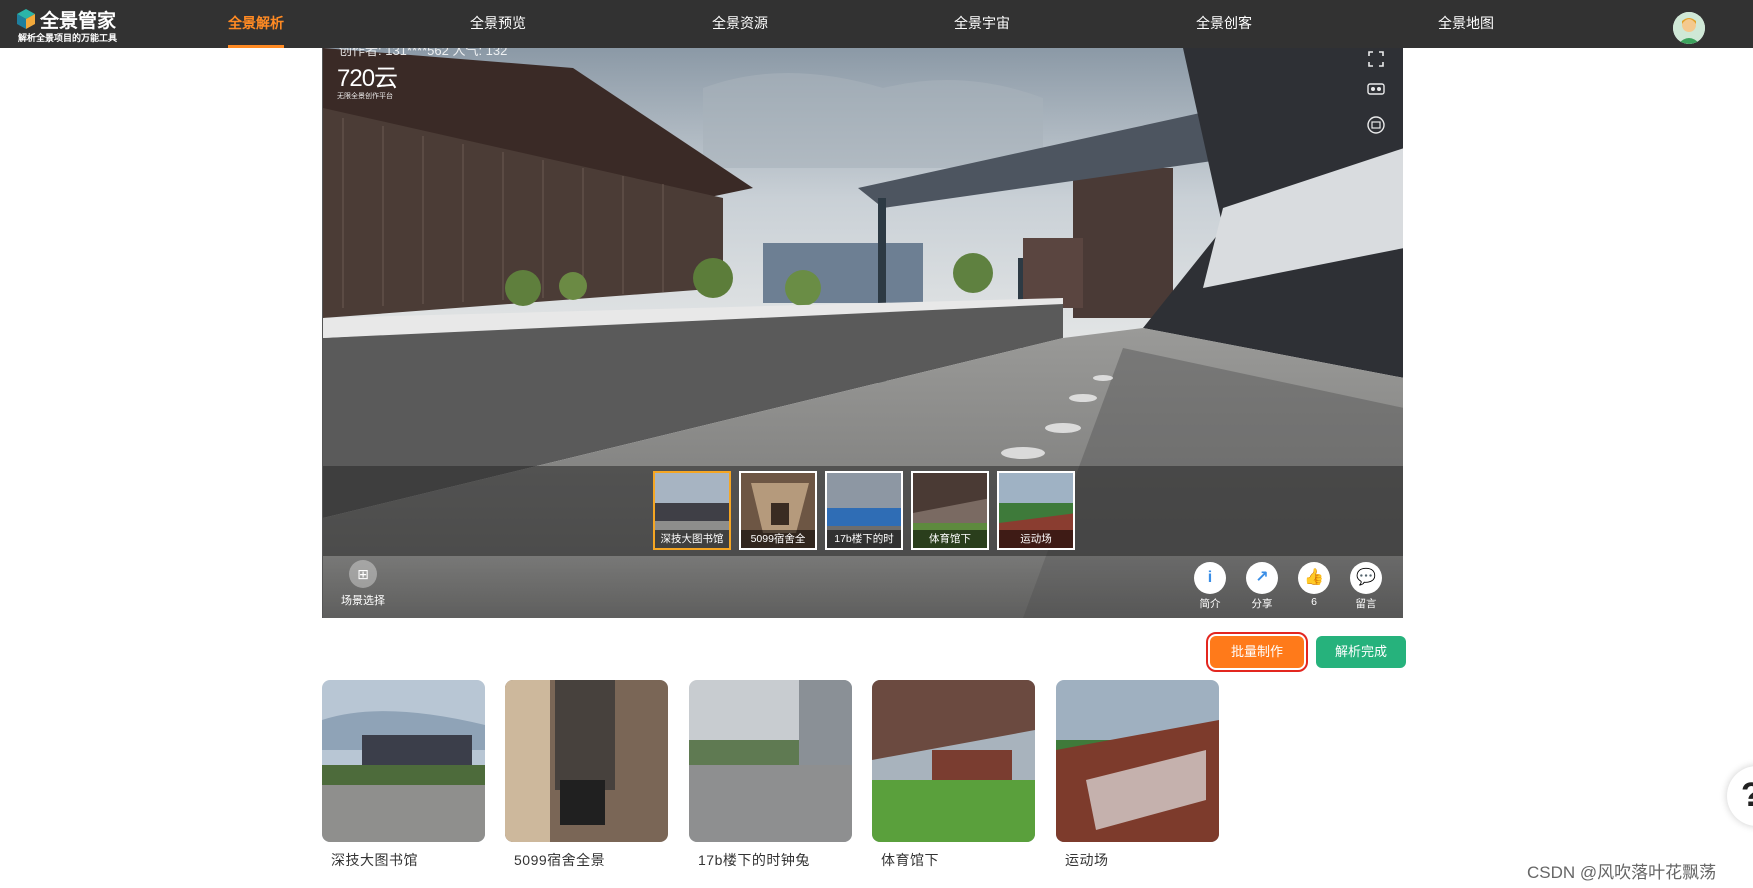 The image size is (1753, 888). Describe the element at coordinates (1314, 602) in the screenshot. I see `like-count: 6` at that location.